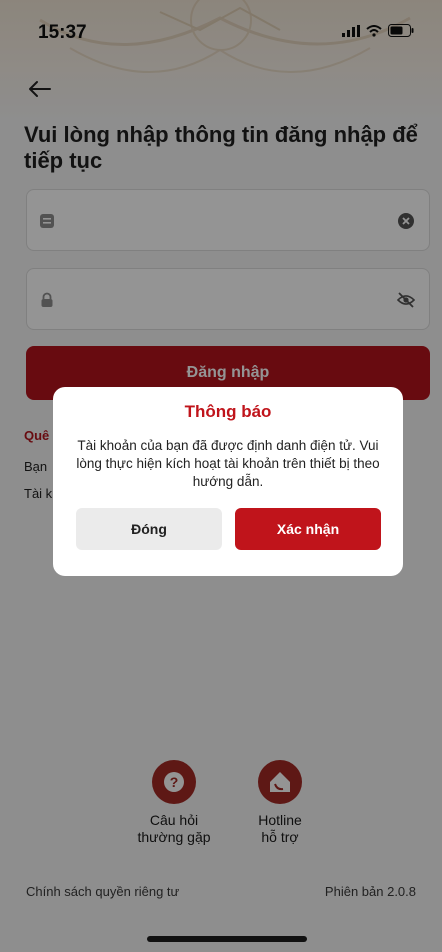  What do you see at coordinates (149, 529) in the screenshot?
I see `close-button: Đóng` at bounding box center [149, 529].